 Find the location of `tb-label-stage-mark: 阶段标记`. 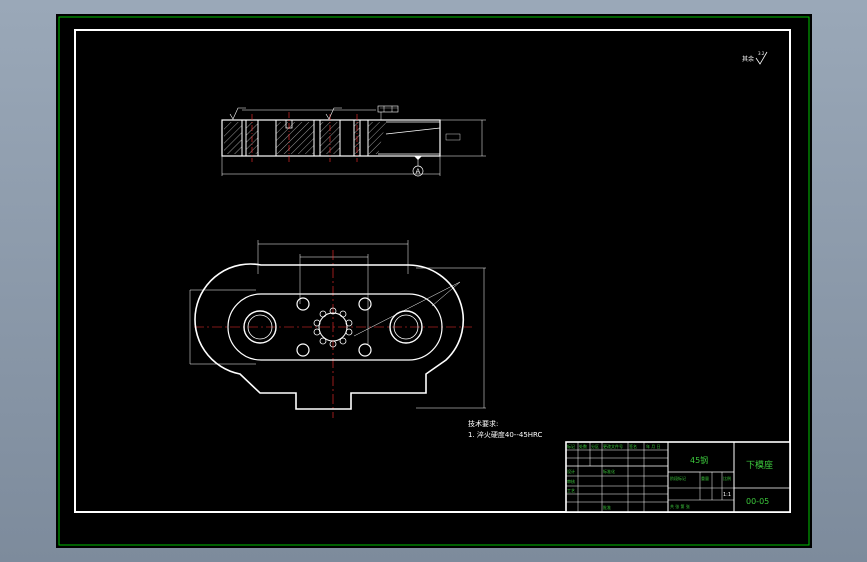

tb-label-stage-mark: 阶段标记 is located at coordinates (678, 478).